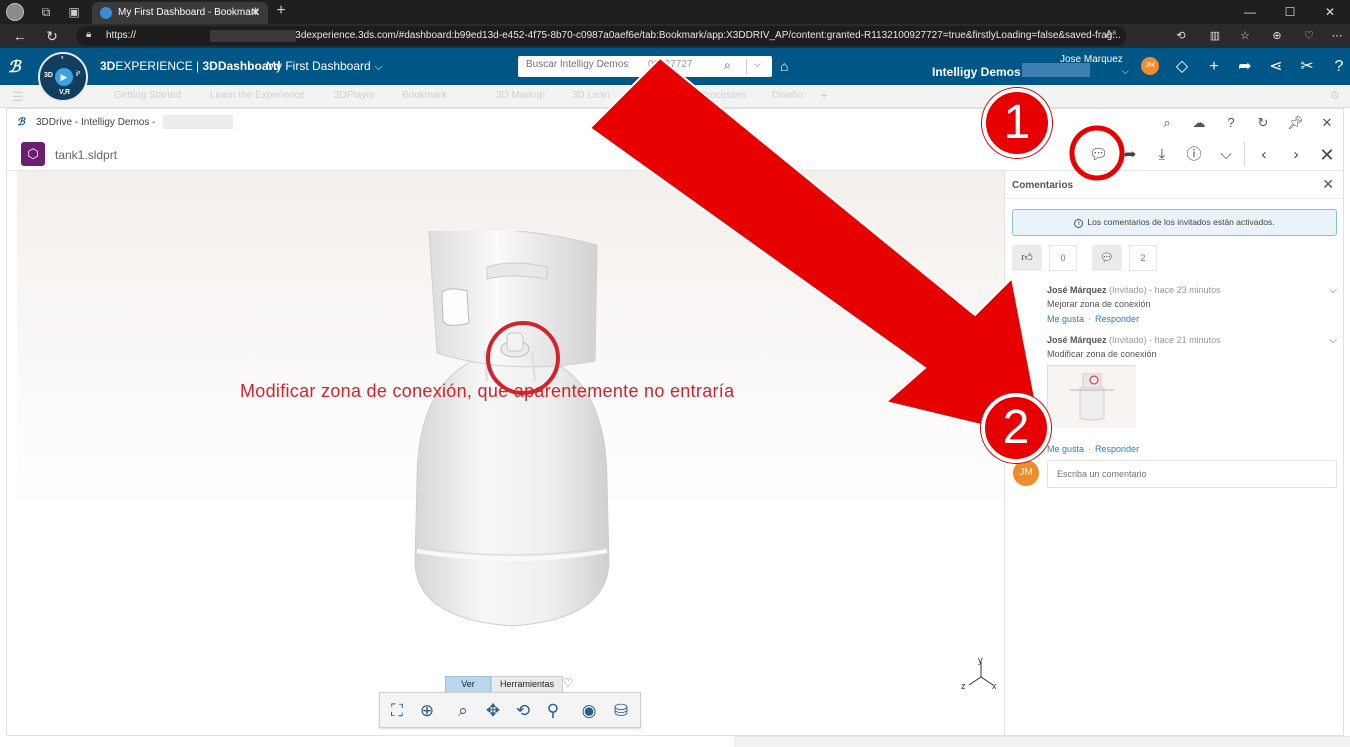  I want to click on comments-count: 2, so click(1143, 258).